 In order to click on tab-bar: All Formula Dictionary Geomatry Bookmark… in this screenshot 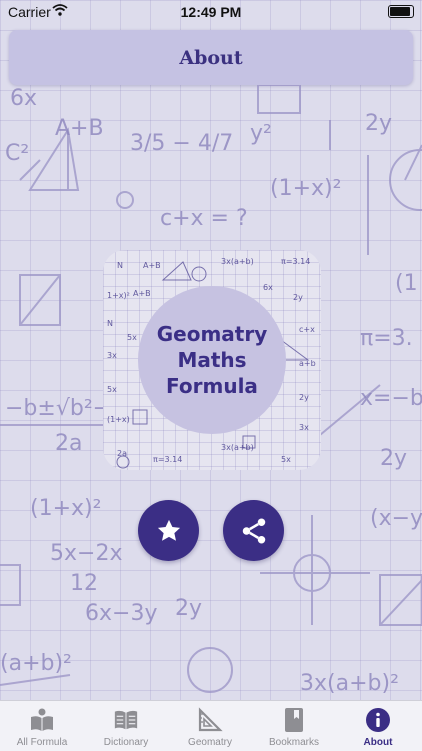, I will do `click(211, 725)`.